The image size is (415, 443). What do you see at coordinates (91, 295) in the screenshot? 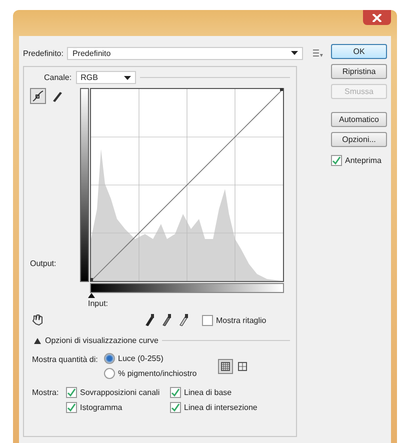
I see `input-slider-handle` at bounding box center [91, 295].